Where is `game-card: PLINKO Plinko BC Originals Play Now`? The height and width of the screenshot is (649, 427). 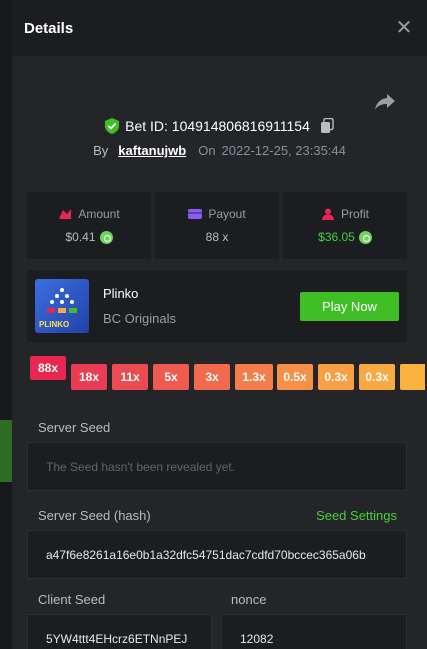 game-card: PLINKO Plinko BC Originals Play Now is located at coordinates (217, 306).